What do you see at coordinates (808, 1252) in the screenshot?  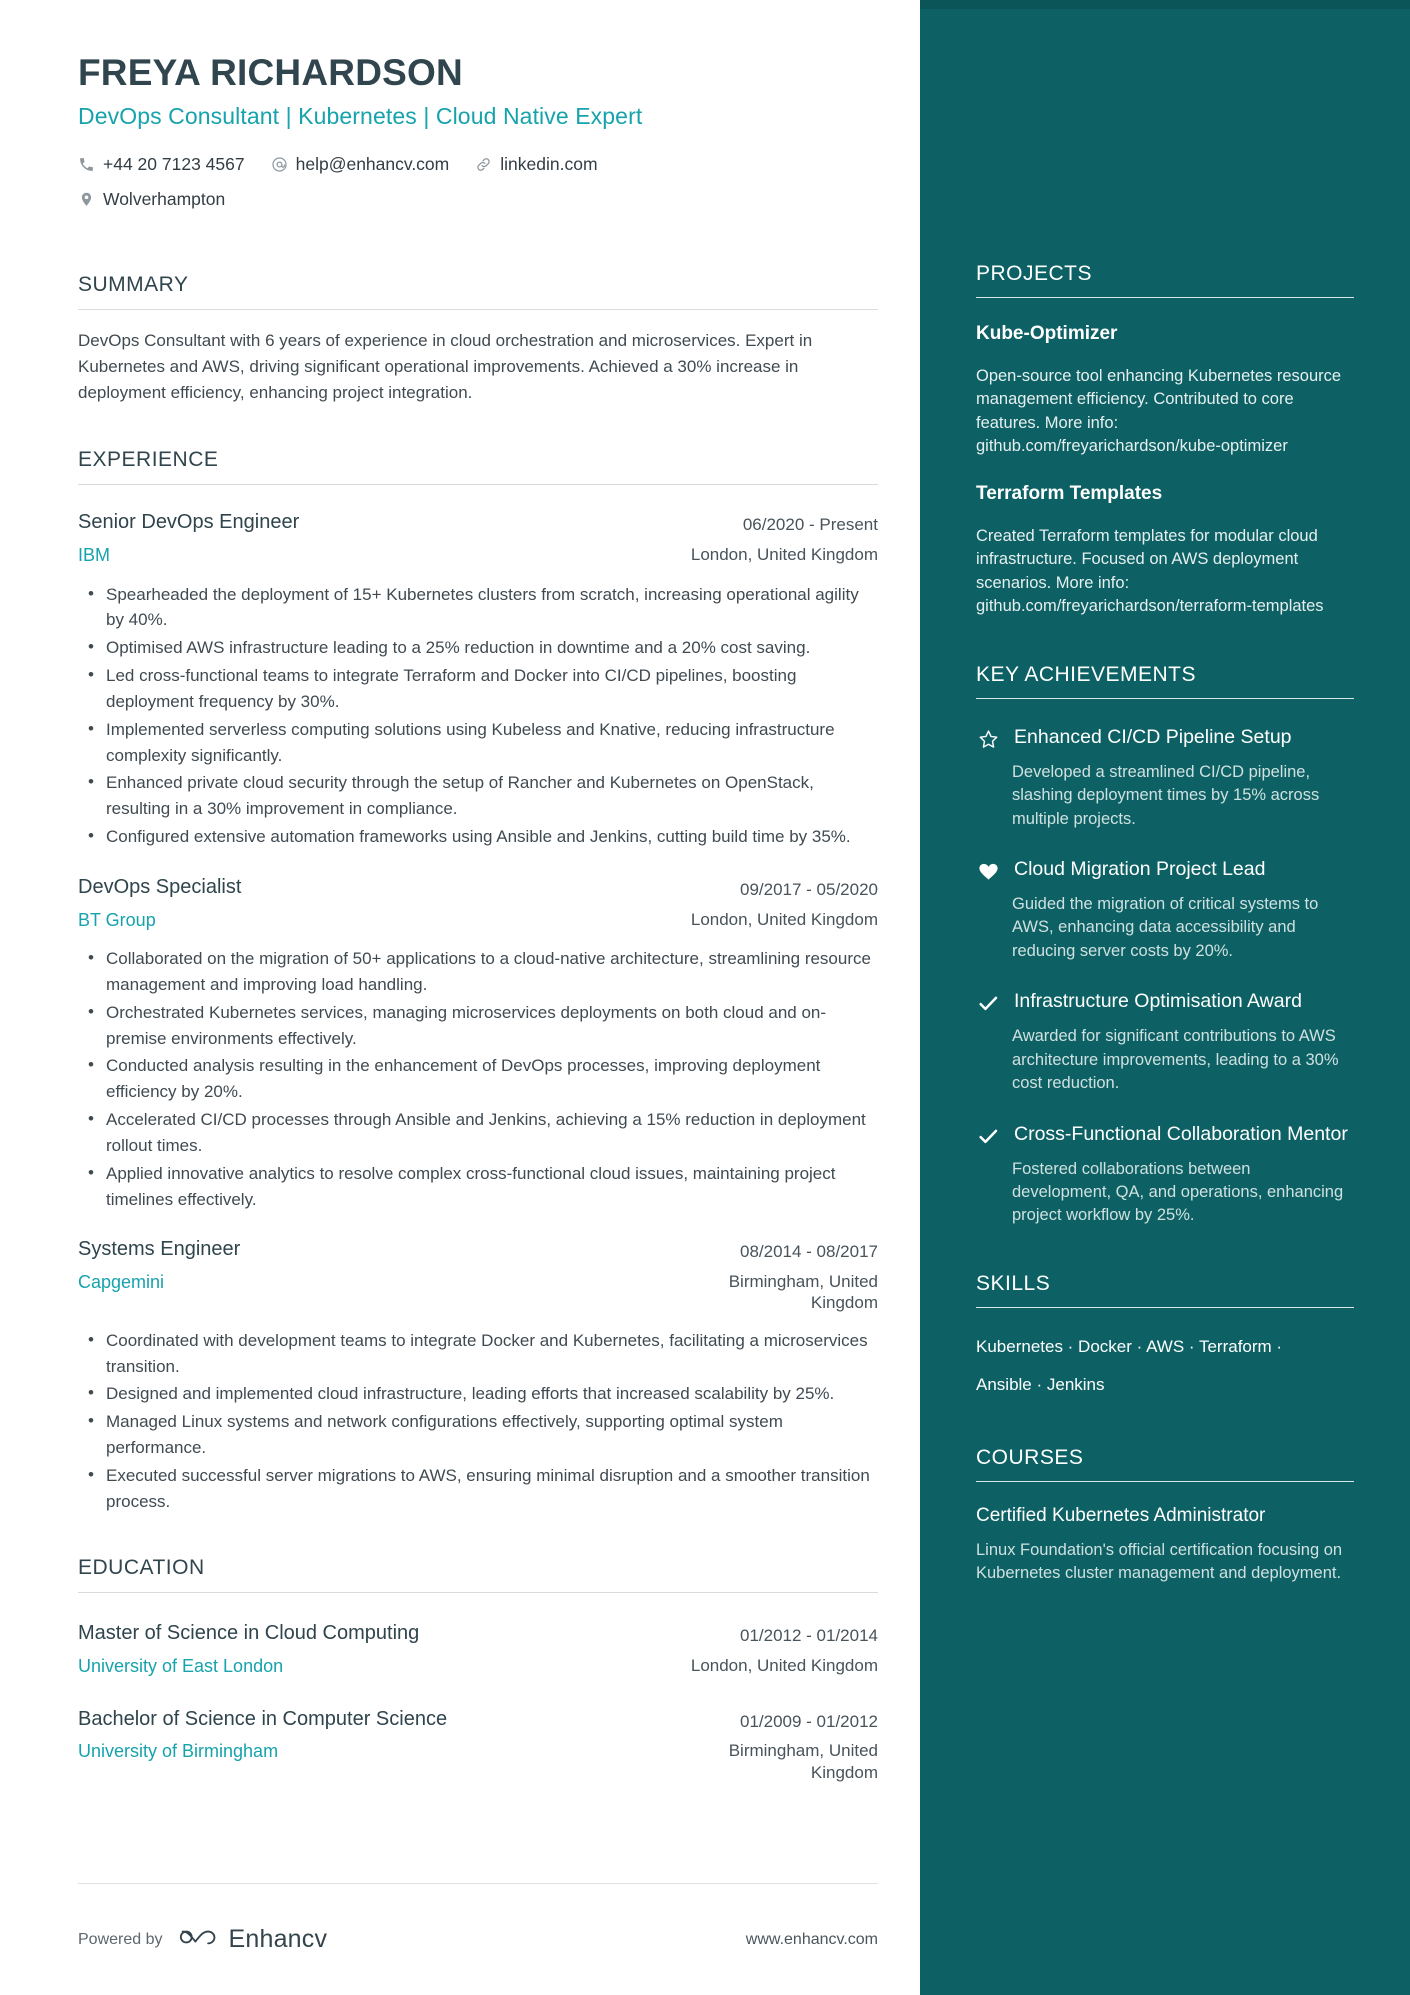 I see `job-dates: 08/2014 - 08/2017` at bounding box center [808, 1252].